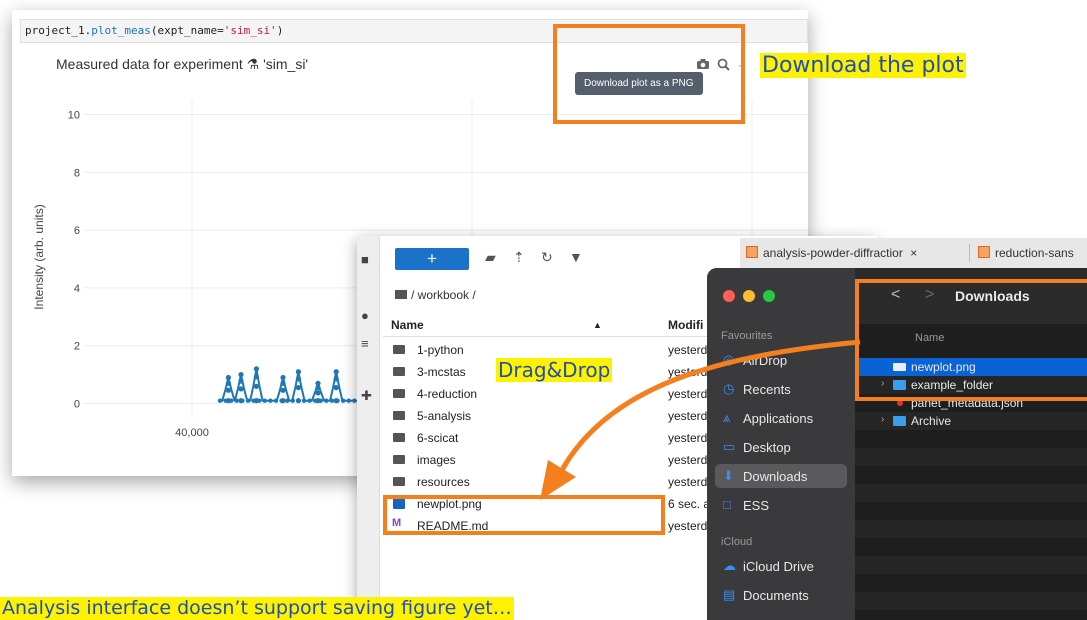 The image size is (1087, 620). Describe the element at coordinates (769, 296) in the screenshot. I see `zoom-window-button` at that location.